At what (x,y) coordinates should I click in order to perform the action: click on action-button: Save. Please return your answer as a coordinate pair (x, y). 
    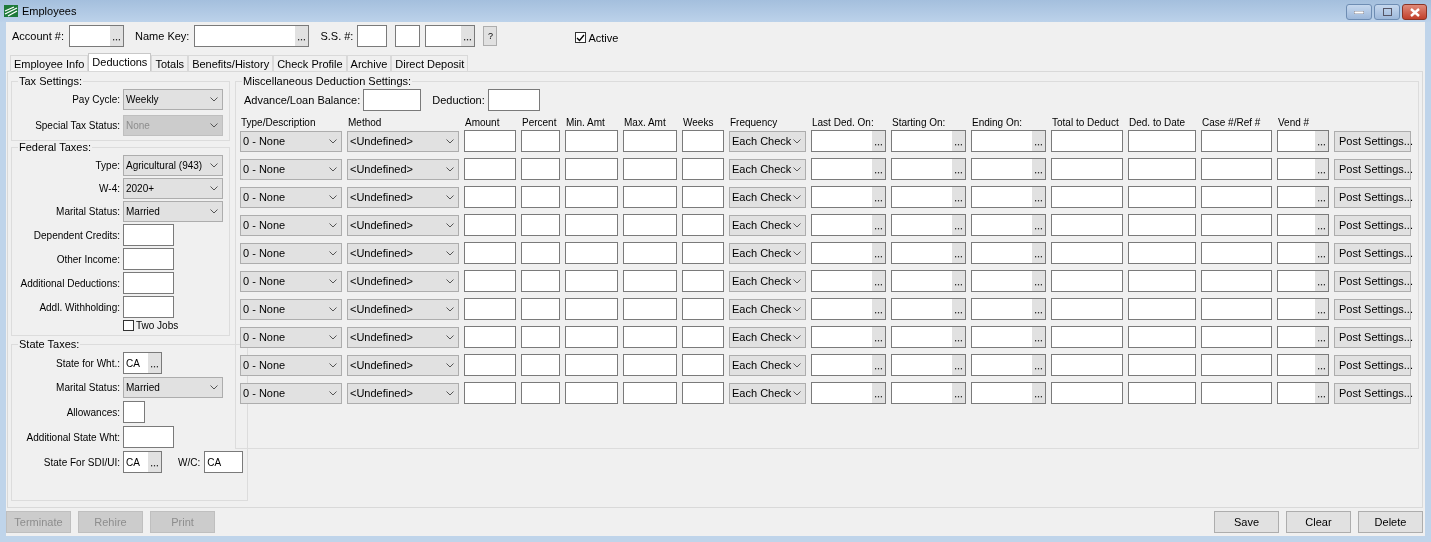
    Looking at the image, I should click on (1246, 522).